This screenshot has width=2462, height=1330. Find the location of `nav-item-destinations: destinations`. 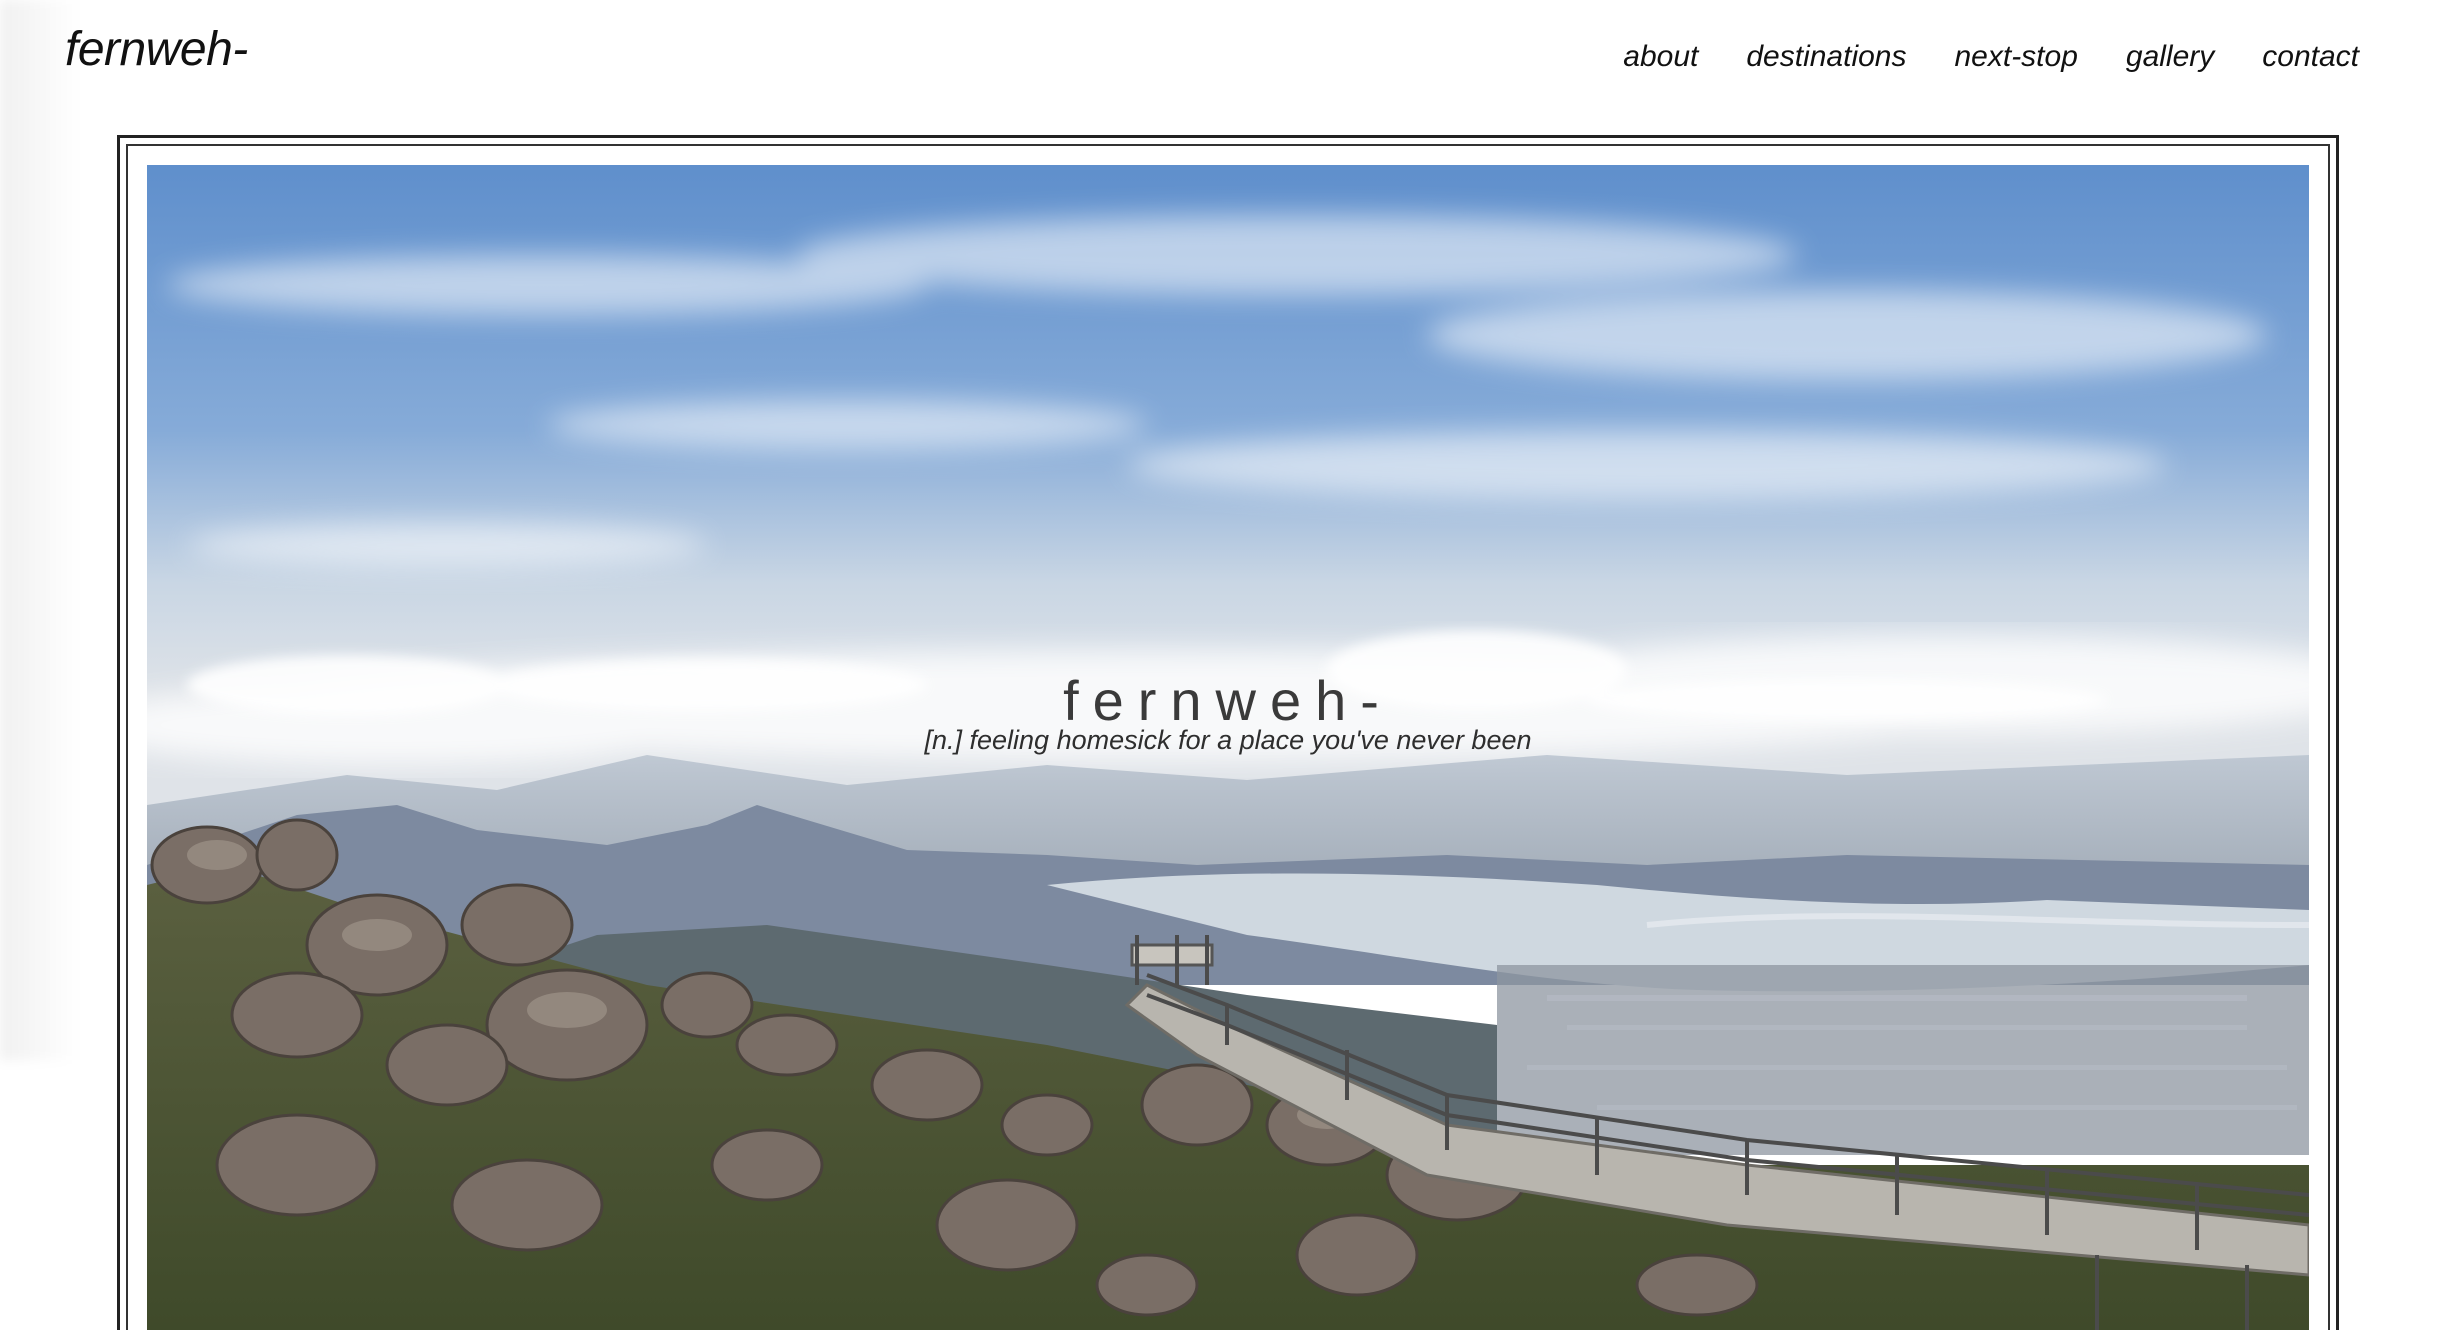

nav-item-destinations: destinations is located at coordinates (1826, 57).